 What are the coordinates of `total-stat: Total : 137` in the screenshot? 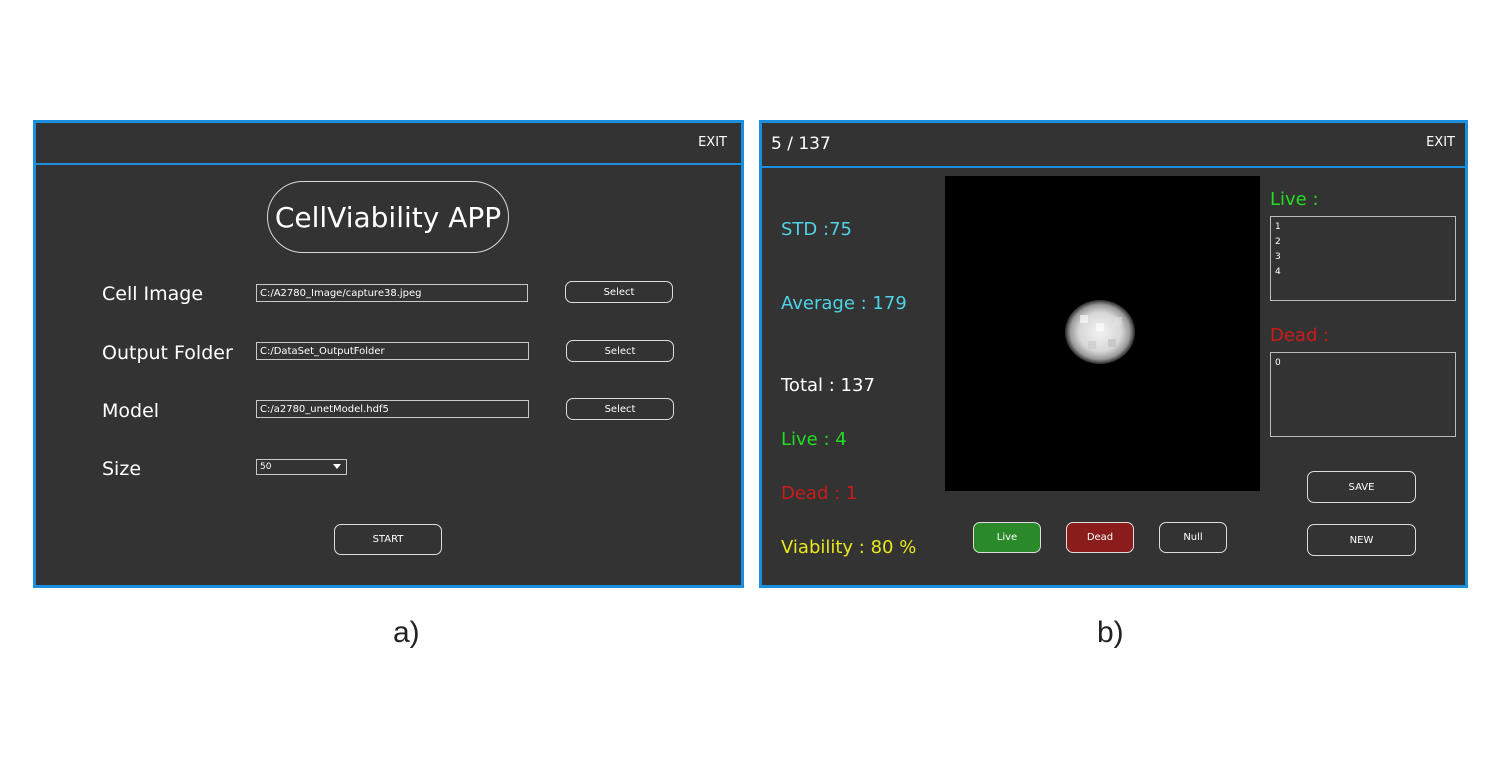 It's located at (828, 385).